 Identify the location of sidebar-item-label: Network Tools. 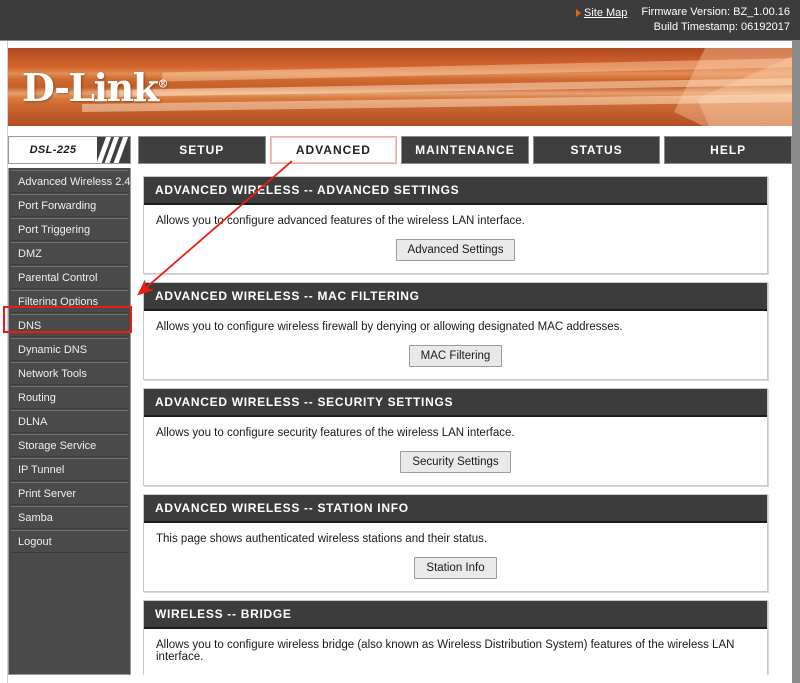
(52, 373).